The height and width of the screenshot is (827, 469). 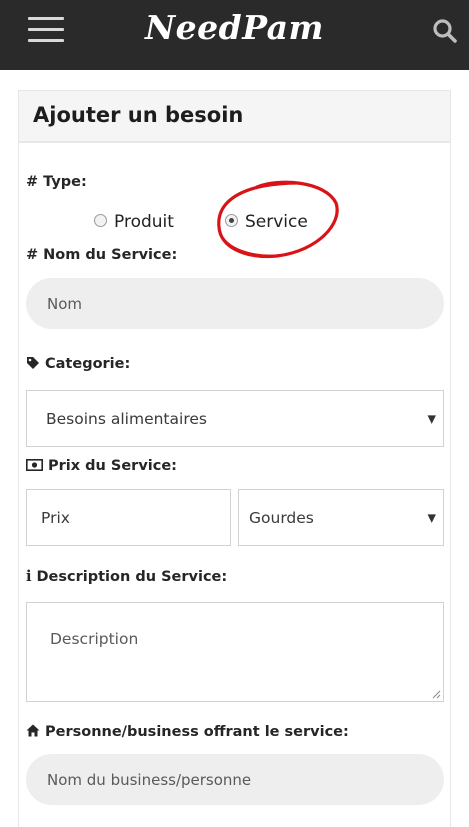 I want to click on name-label: # Nom du Service:, so click(x=101, y=255).